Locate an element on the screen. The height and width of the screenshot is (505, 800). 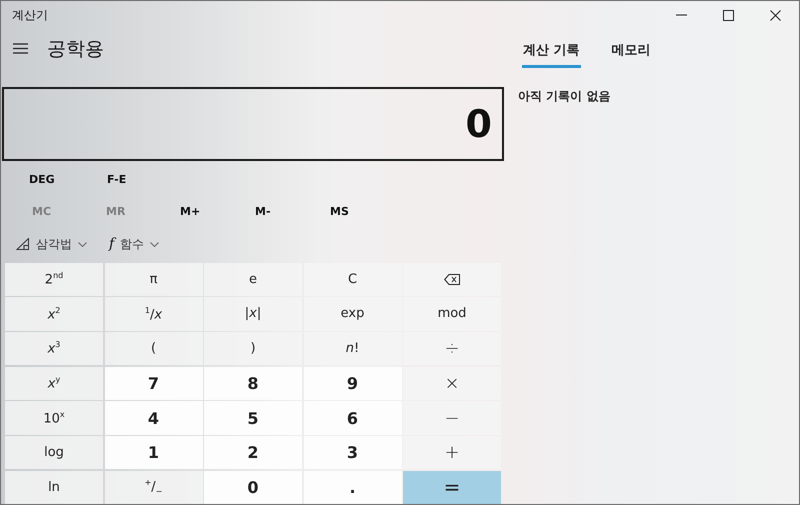
keypad-button: 8 is located at coordinates (253, 383).